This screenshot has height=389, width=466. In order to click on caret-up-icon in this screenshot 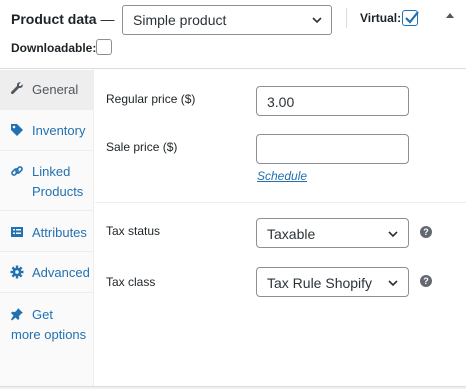, I will do `click(450, 15)`.